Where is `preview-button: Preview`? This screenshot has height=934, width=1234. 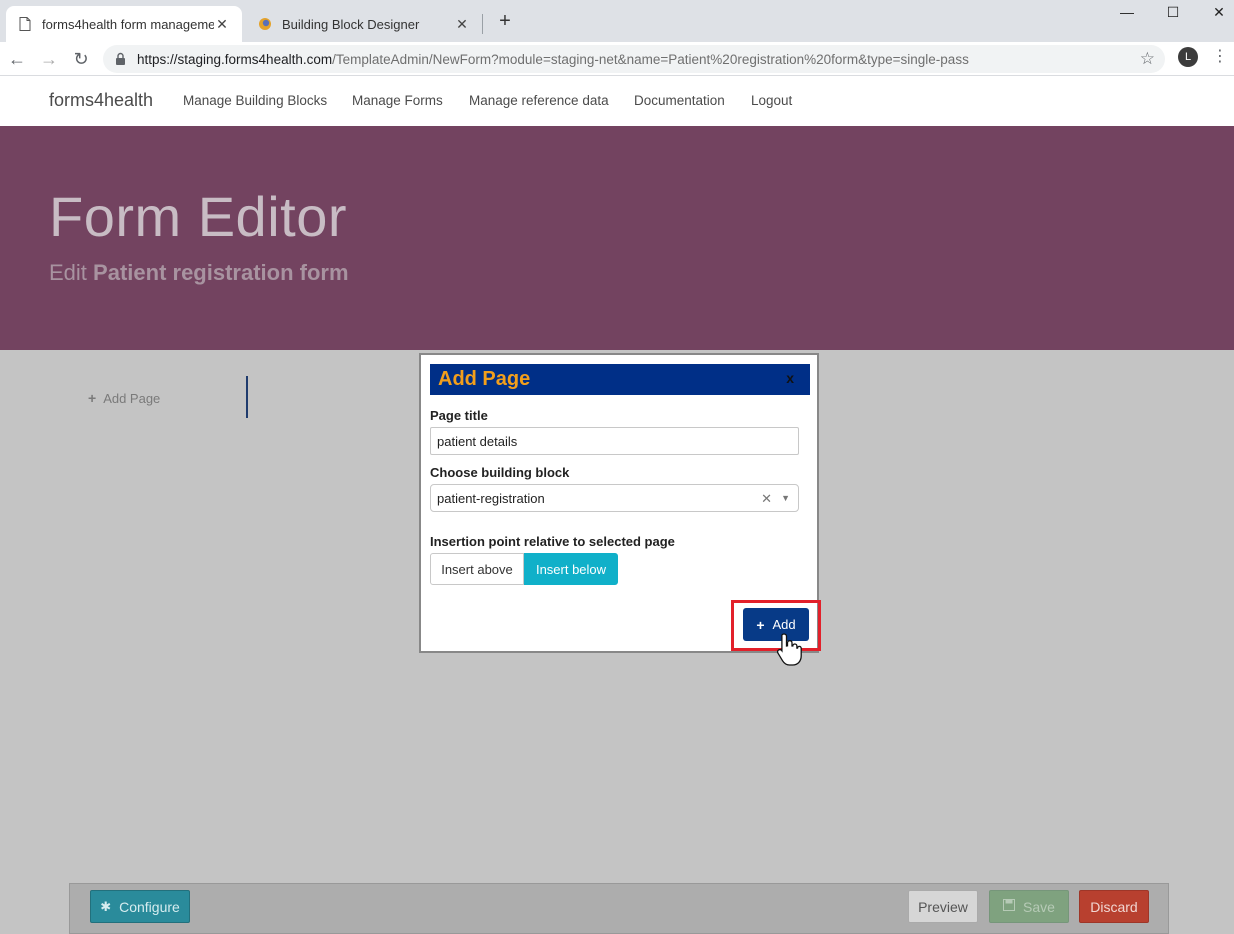 preview-button: Preview is located at coordinates (943, 906).